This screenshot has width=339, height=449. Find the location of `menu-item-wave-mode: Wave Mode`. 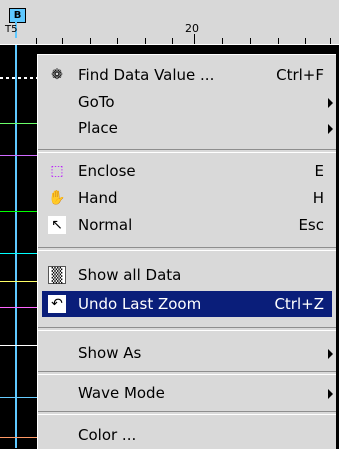

menu-item-wave-mode: Wave Mode is located at coordinates (187, 393).